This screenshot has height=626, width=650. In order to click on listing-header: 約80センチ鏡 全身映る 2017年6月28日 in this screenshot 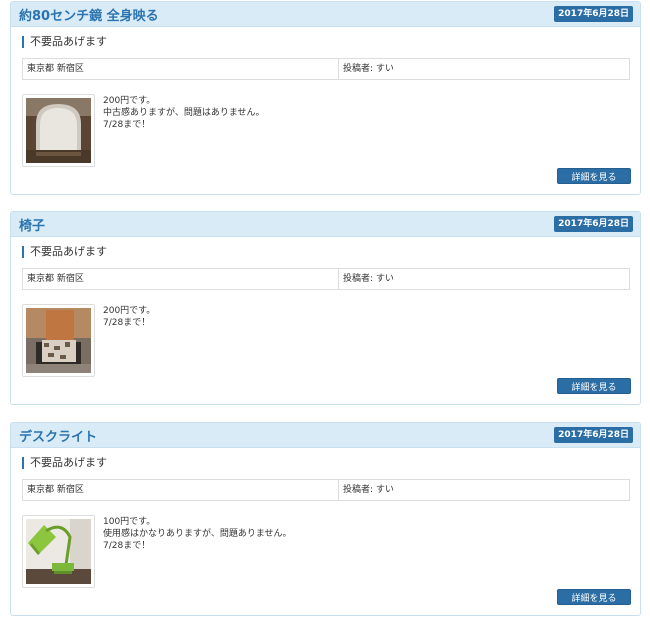, I will do `click(325, 14)`.